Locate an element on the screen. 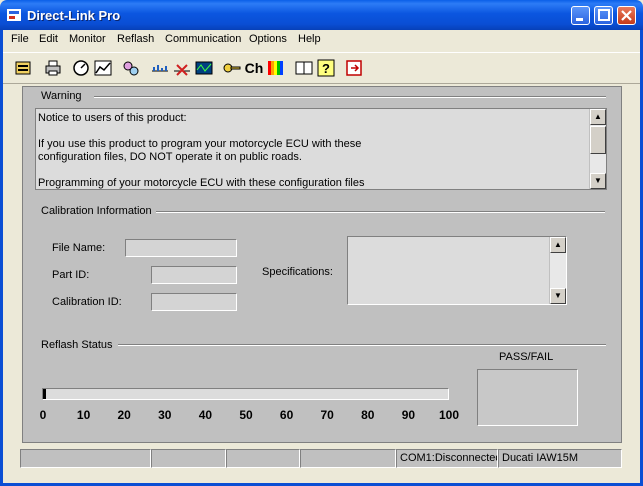  progress-tick-label: 50 is located at coordinates (246, 415).